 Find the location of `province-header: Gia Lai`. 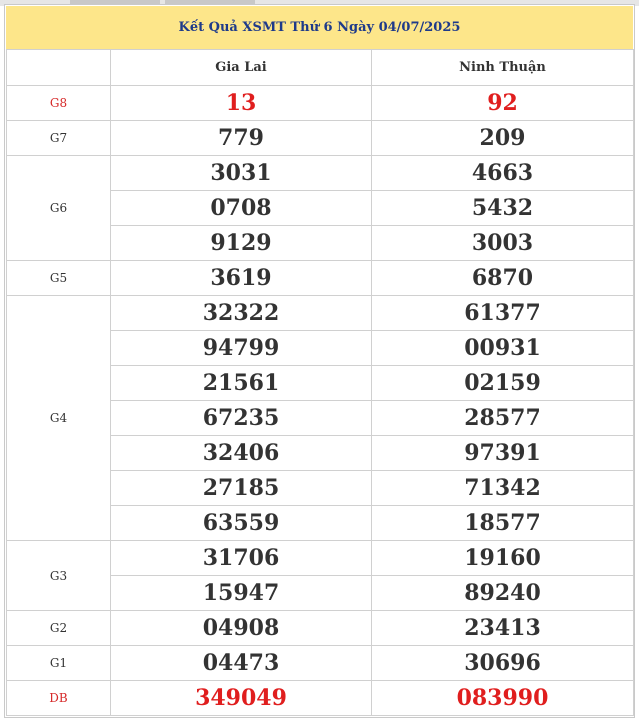

province-header: Gia Lai is located at coordinates (241, 67).